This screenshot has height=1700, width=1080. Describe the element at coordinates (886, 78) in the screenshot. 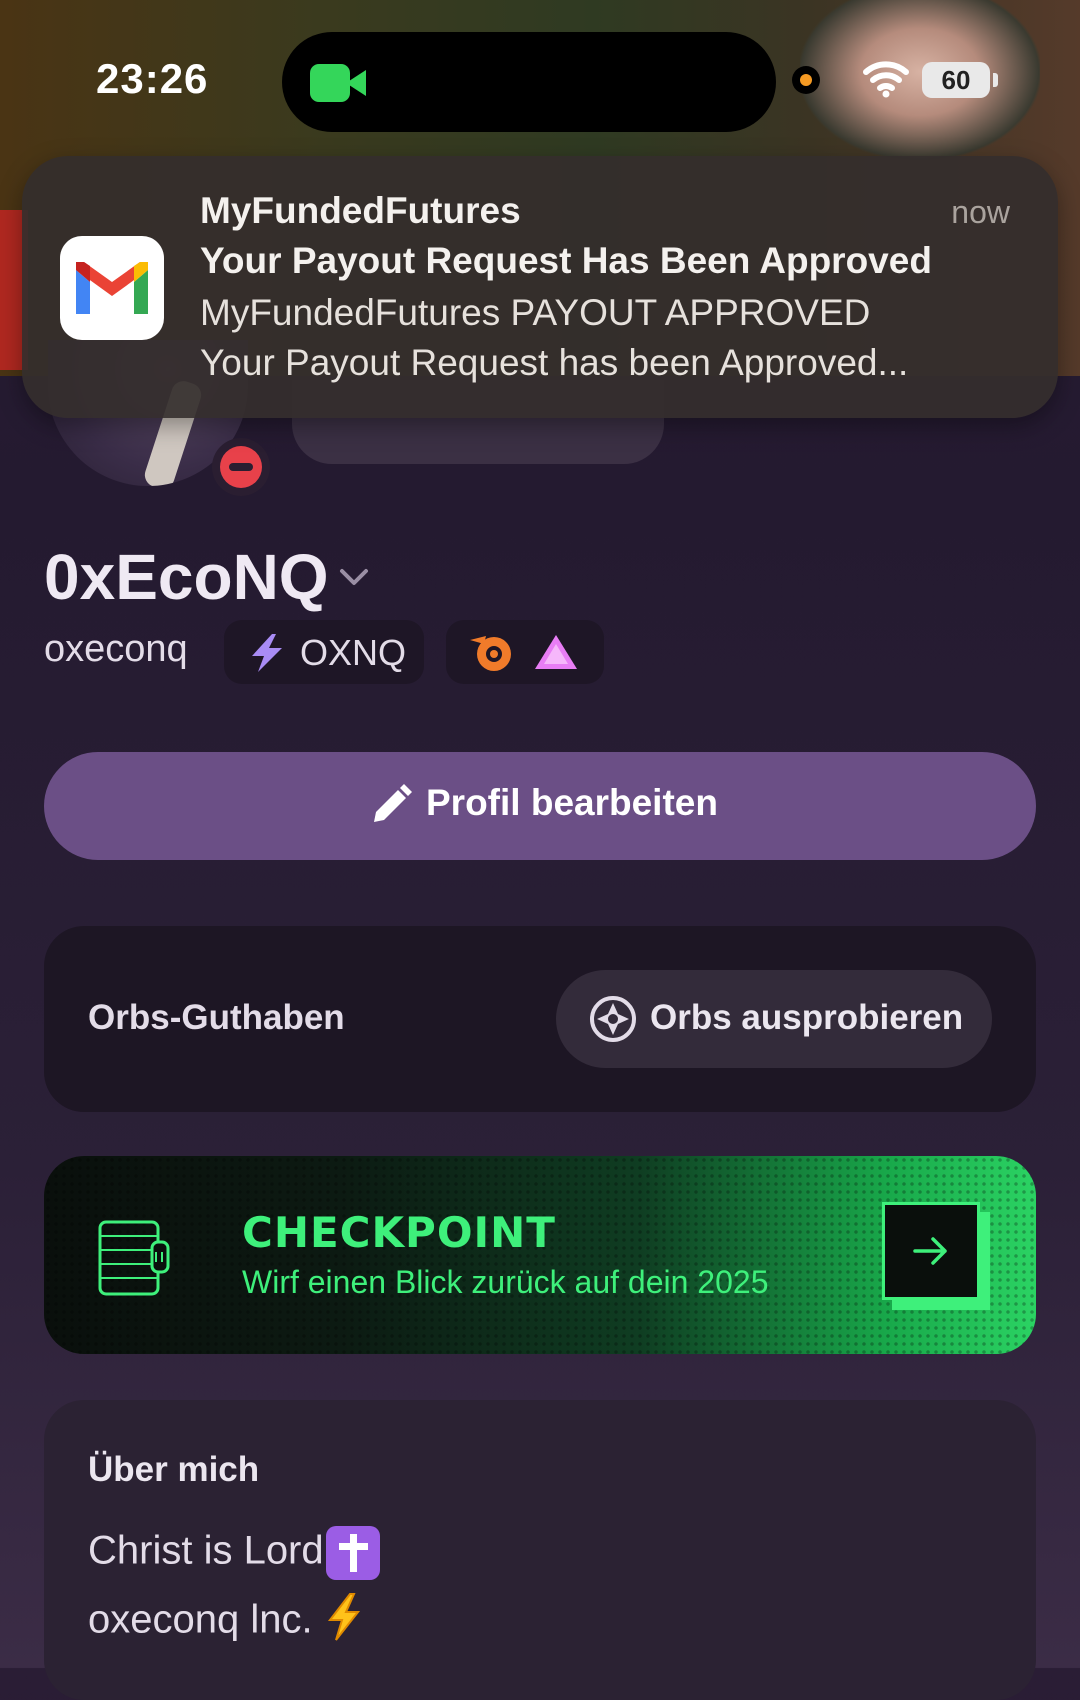

I see `wifi-icon` at that location.